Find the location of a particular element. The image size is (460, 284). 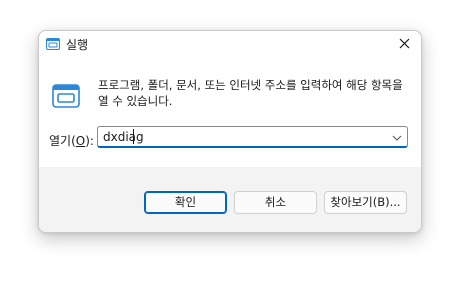

close-icon is located at coordinates (404, 45).